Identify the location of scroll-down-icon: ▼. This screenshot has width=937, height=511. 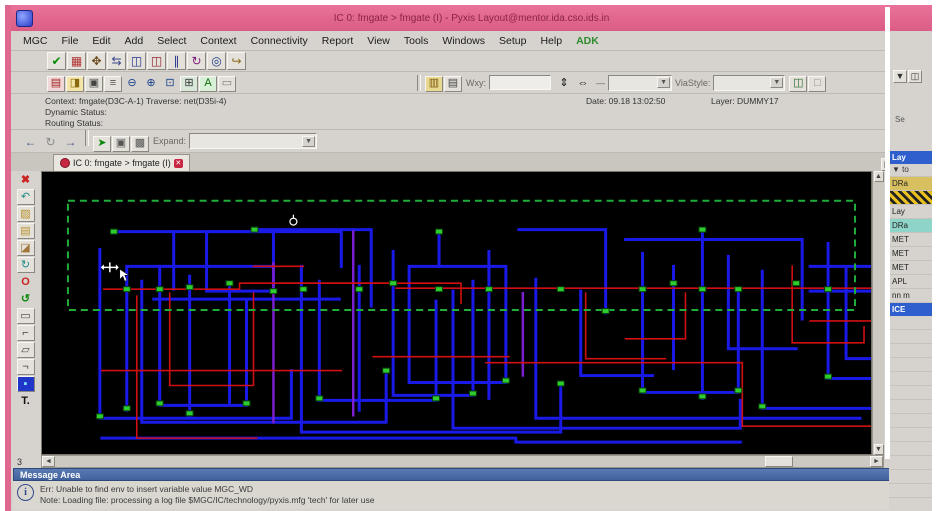
(878, 449).